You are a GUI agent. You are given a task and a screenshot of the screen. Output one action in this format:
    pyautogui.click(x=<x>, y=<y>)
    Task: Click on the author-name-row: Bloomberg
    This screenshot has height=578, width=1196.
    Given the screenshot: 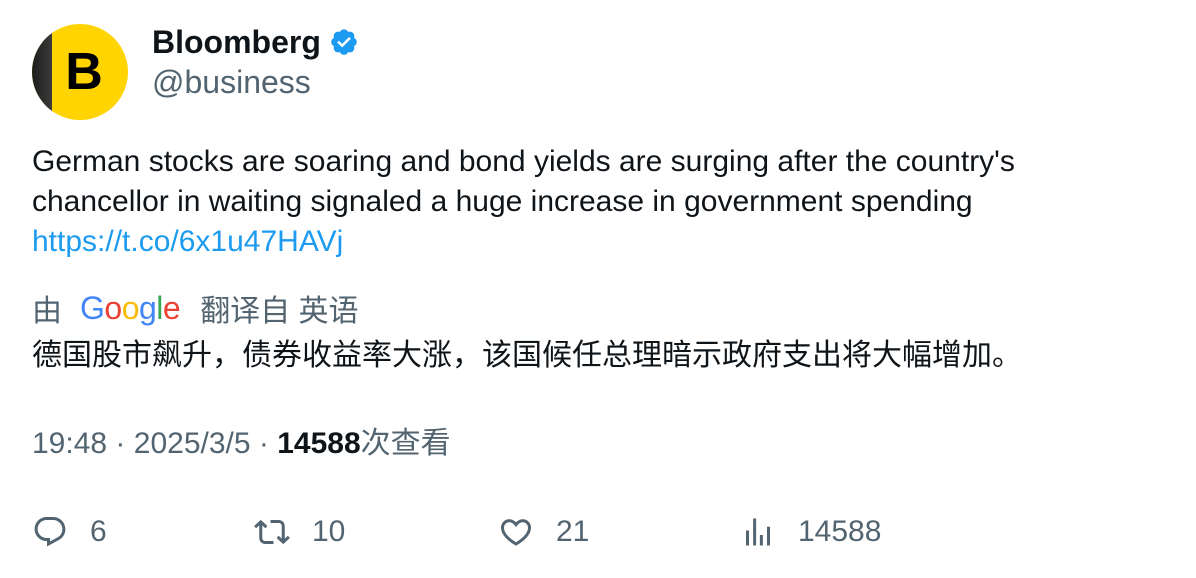 What is the action you would take?
    pyautogui.click(x=255, y=42)
    